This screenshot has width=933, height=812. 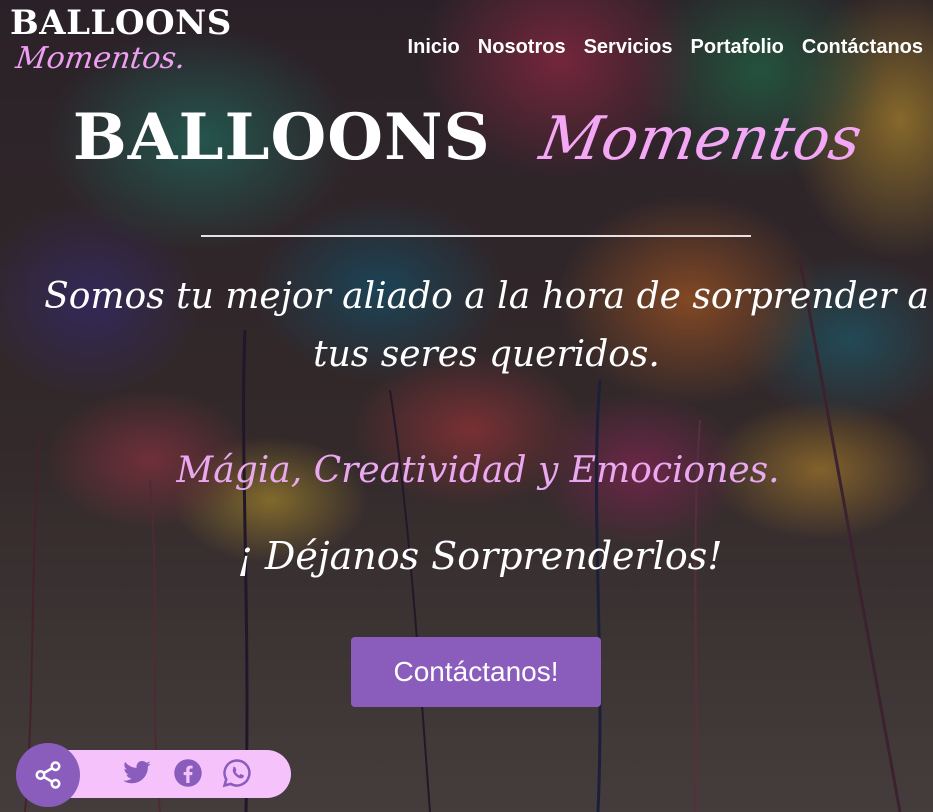 I want to click on brand-logo: BALLOONS Momentos., so click(x=121, y=40).